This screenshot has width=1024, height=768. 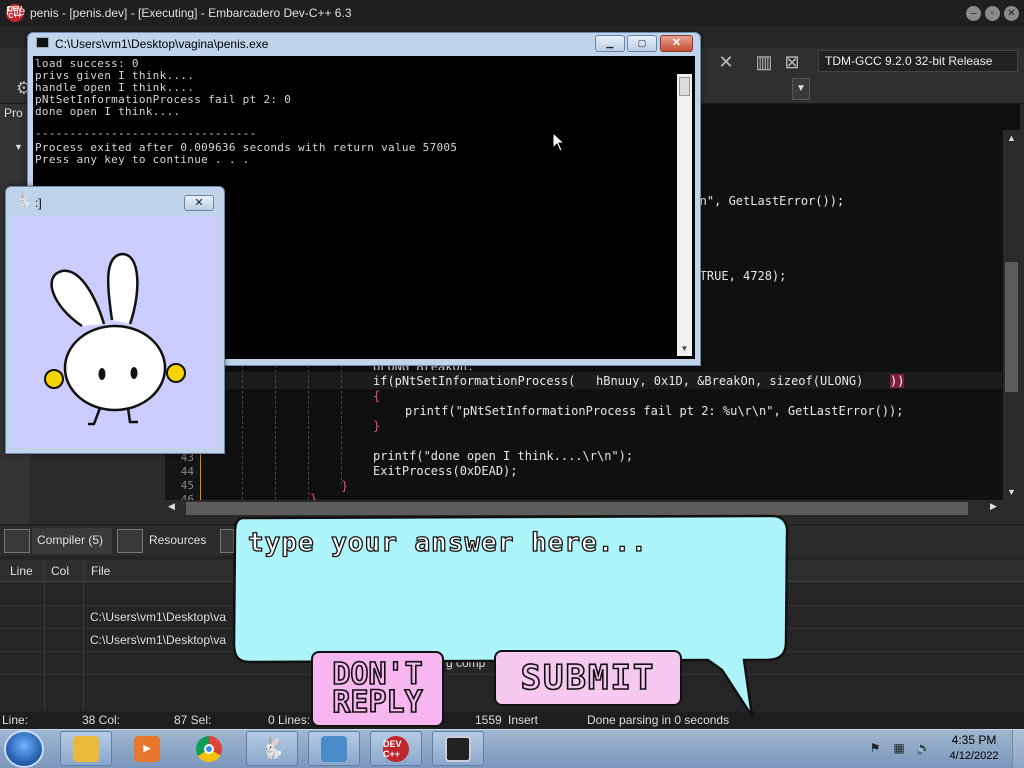 What do you see at coordinates (18, 147) in the screenshot?
I see `tree-expand-icon: ▼` at bounding box center [18, 147].